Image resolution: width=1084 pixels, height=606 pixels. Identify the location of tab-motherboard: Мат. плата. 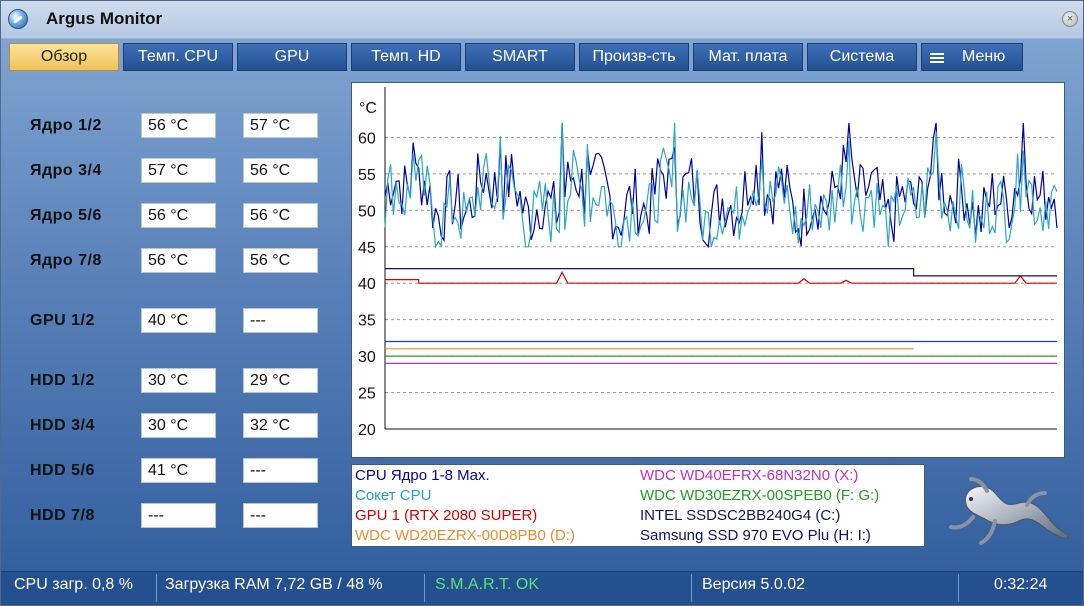
(748, 57).